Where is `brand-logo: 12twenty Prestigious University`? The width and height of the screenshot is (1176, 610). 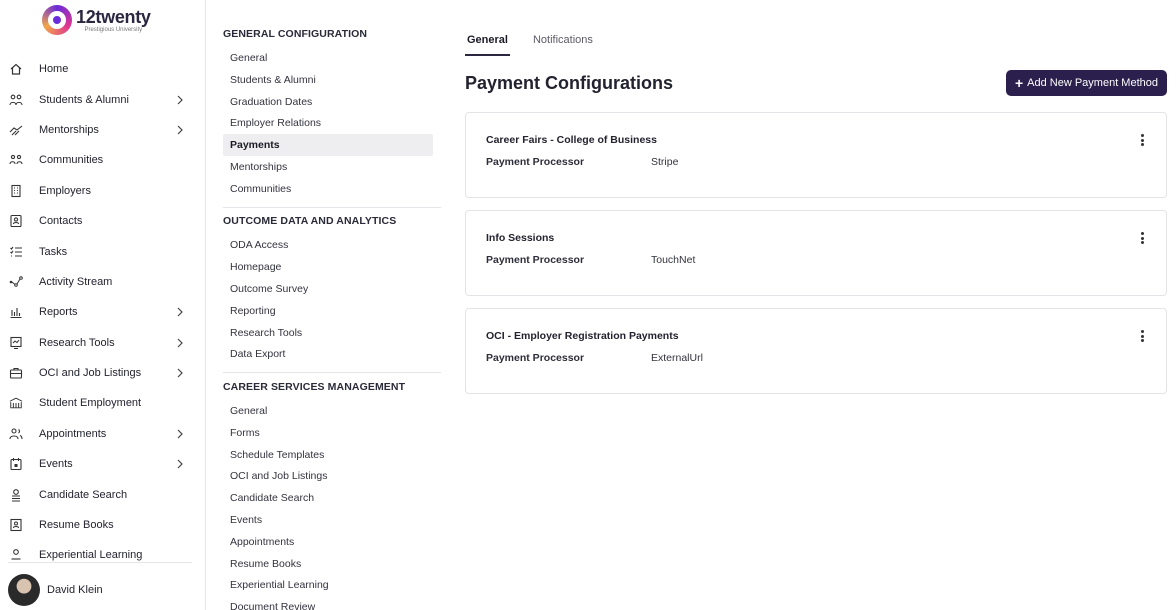 brand-logo: 12twenty Prestigious University is located at coordinates (96, 20).